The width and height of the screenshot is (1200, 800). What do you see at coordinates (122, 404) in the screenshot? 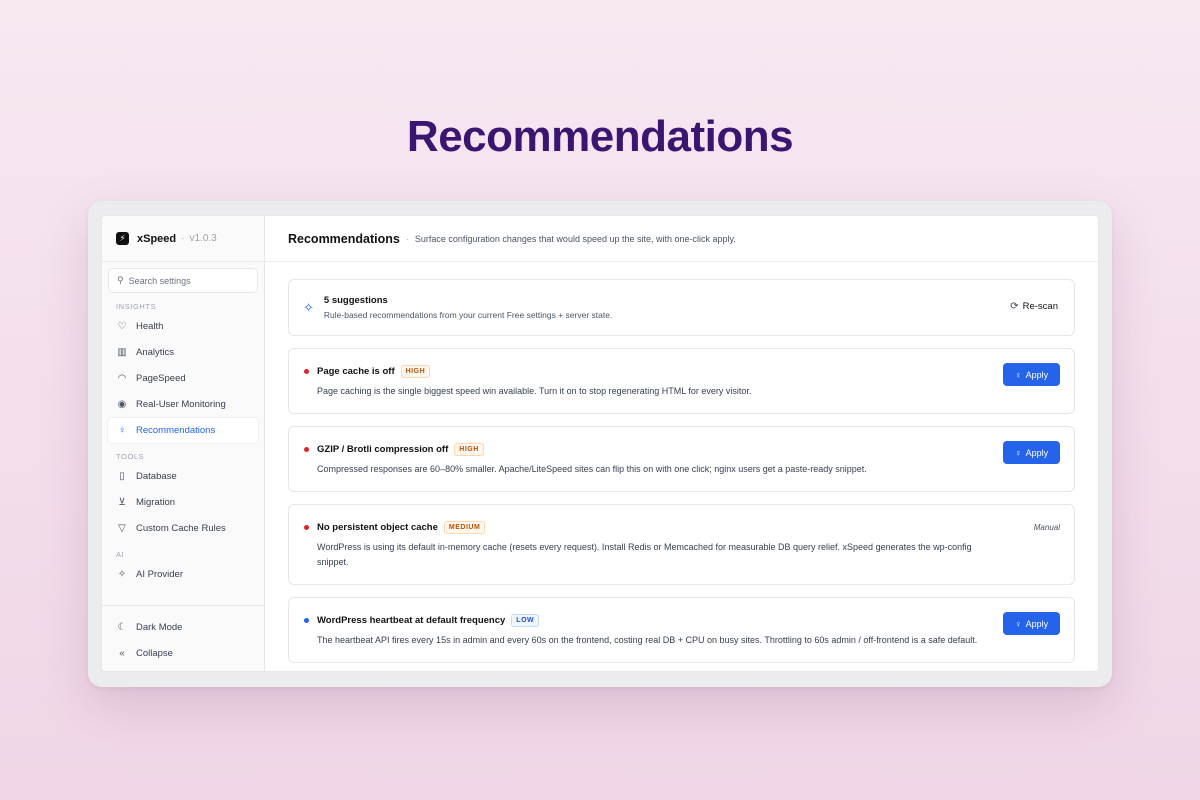
I see `eye-icon: ◉` at bounding box center [122, 404].